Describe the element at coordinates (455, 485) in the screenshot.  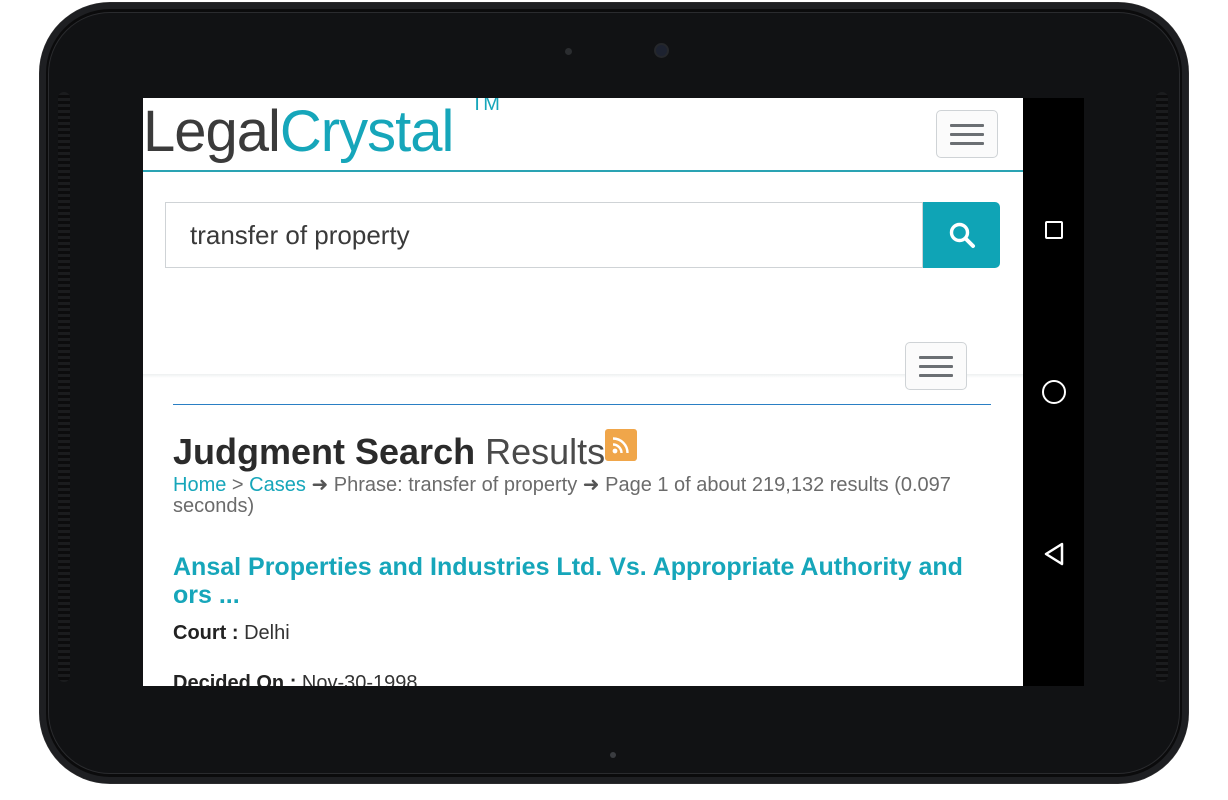
I see `breadcrumb-phrase: Phrase: transfer of property` at that location.